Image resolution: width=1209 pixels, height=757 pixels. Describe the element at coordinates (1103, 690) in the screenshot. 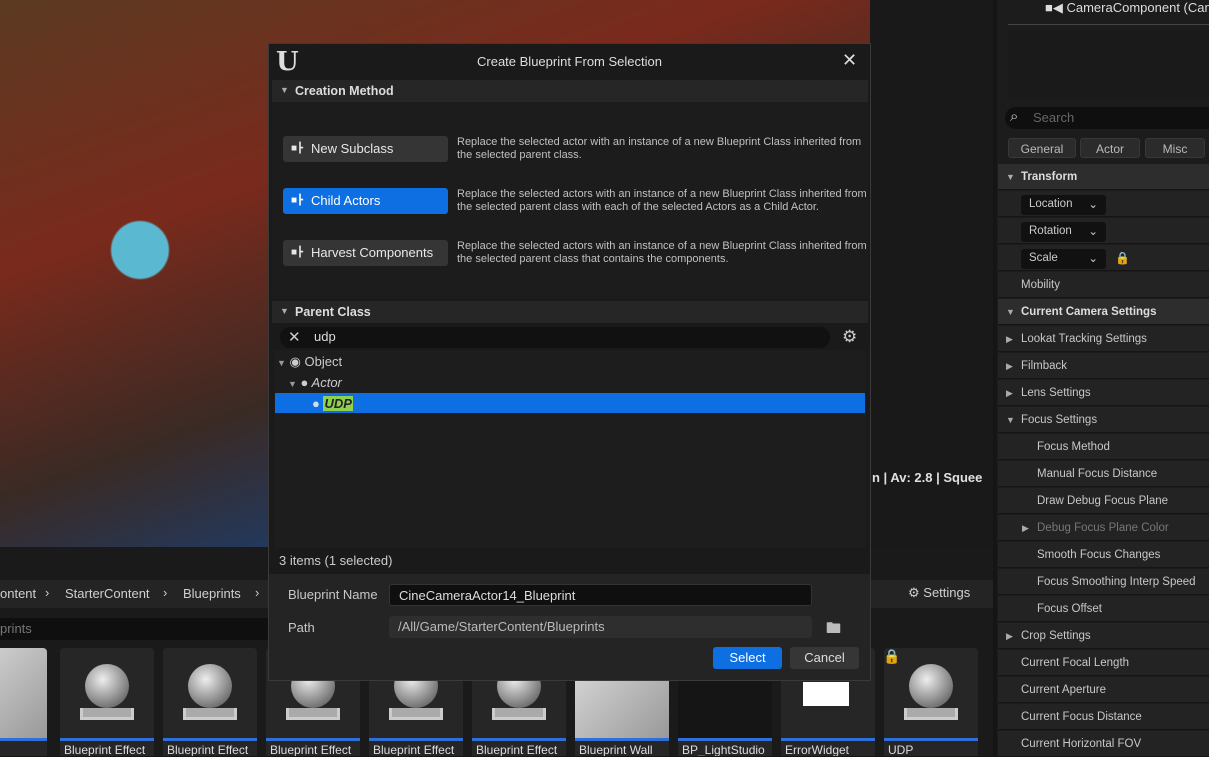

I see `property-row: Current Aperture` at that location.